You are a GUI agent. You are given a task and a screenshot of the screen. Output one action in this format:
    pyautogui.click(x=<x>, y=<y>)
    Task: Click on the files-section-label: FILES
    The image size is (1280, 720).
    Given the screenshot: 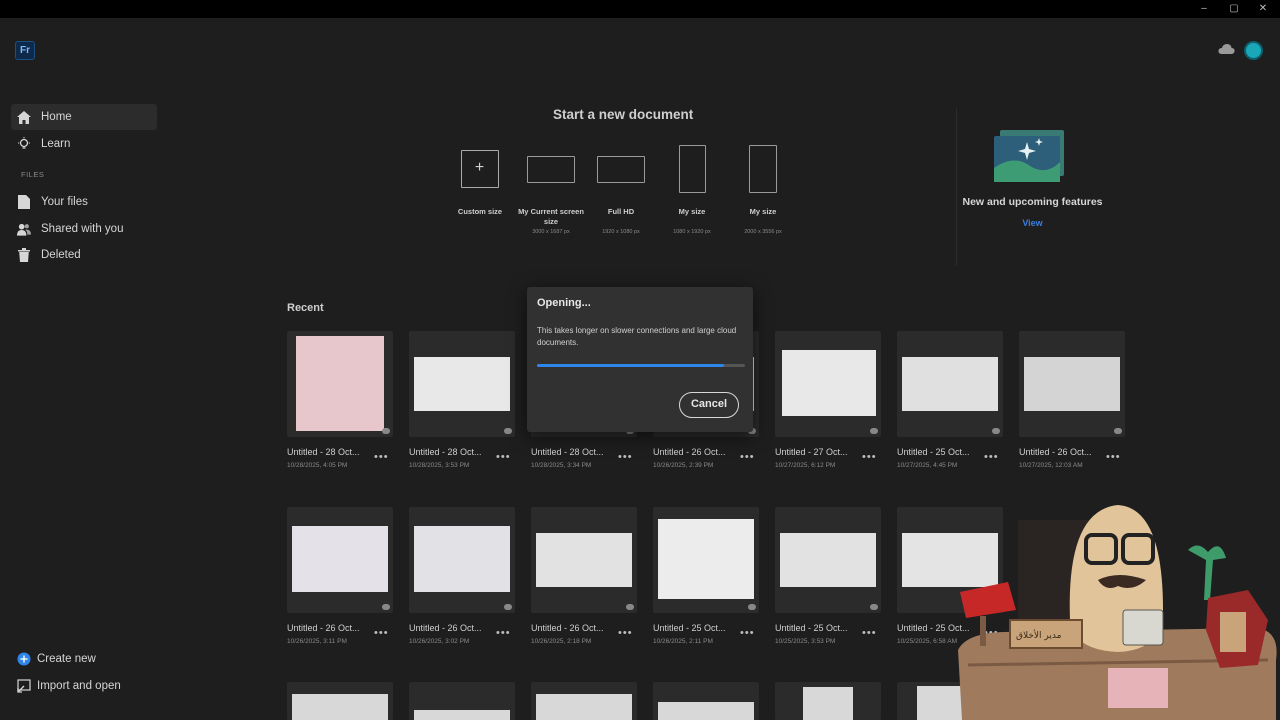 What is the action you would take?
    pyautogui.click(x=33, y=174)
    